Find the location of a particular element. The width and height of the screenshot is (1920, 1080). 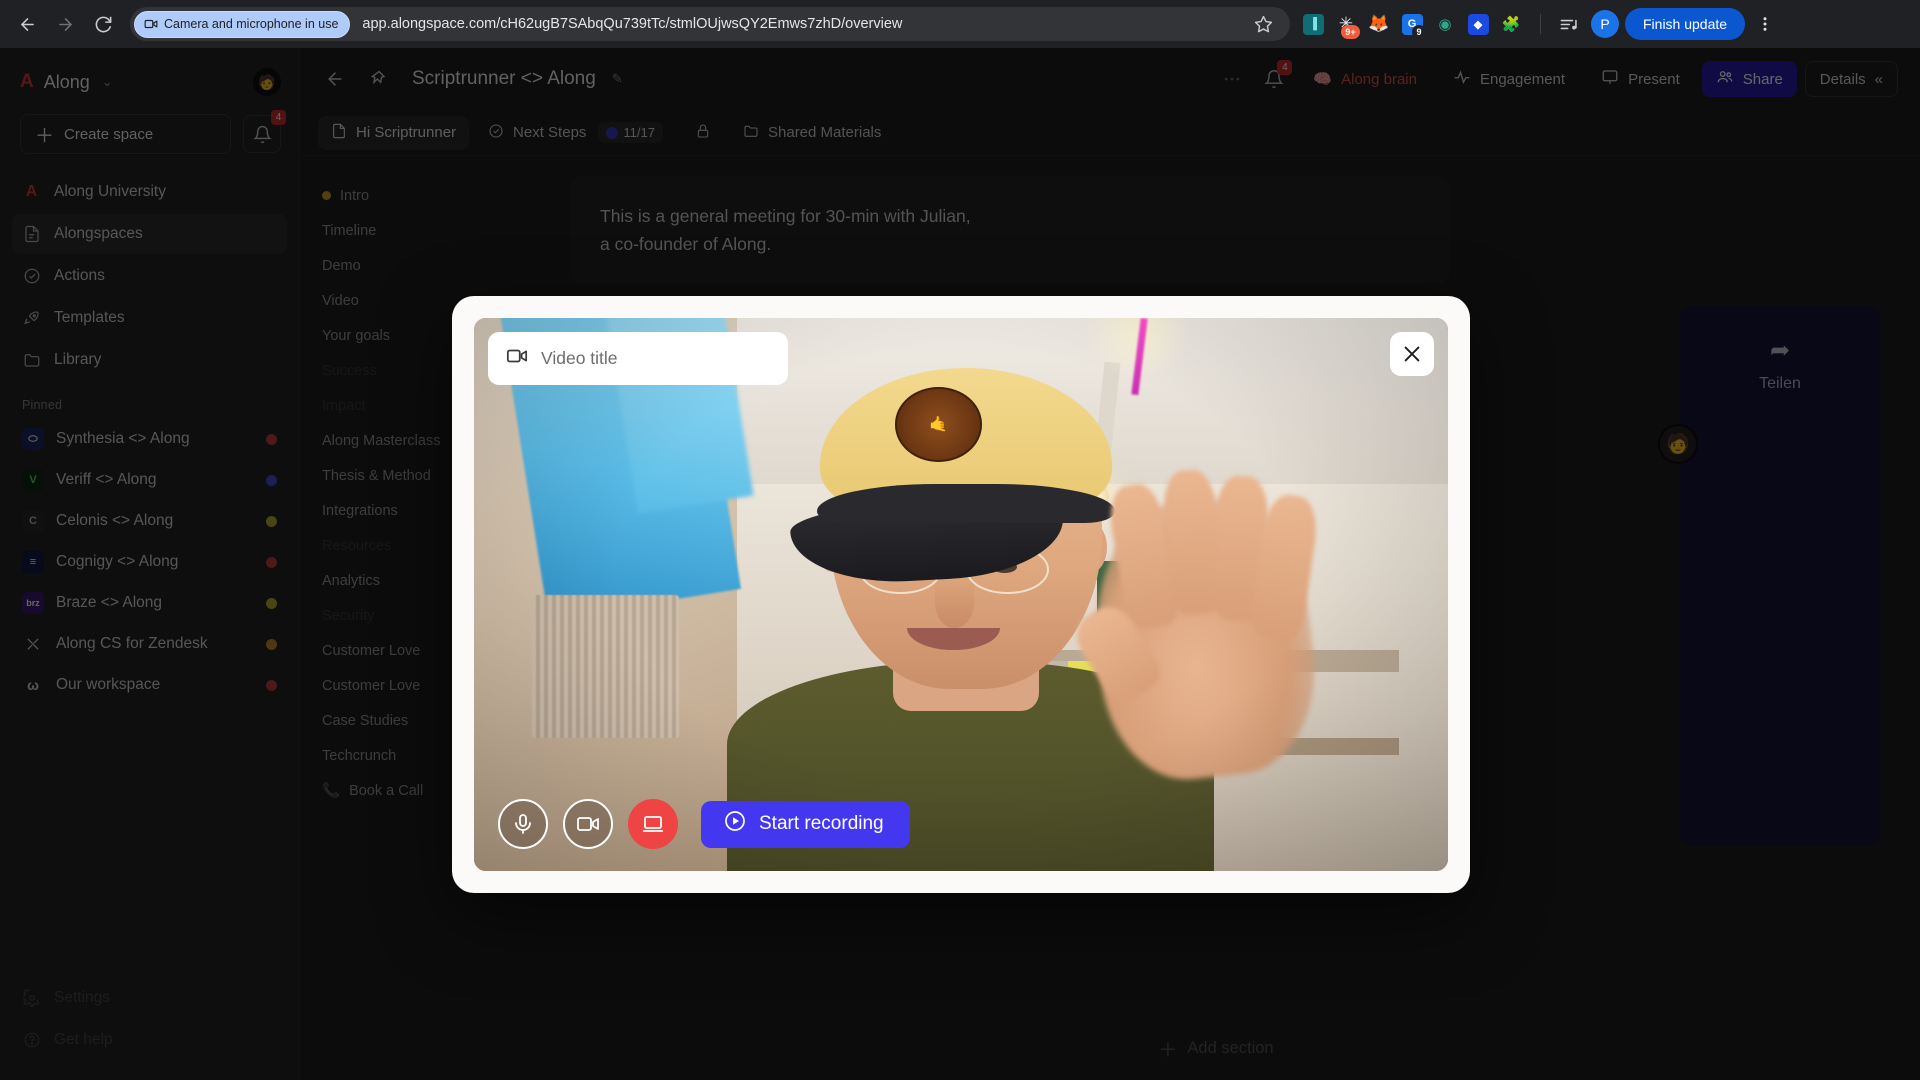

browser-profile-area: P Finish update is located at coordinates (1657, 24).